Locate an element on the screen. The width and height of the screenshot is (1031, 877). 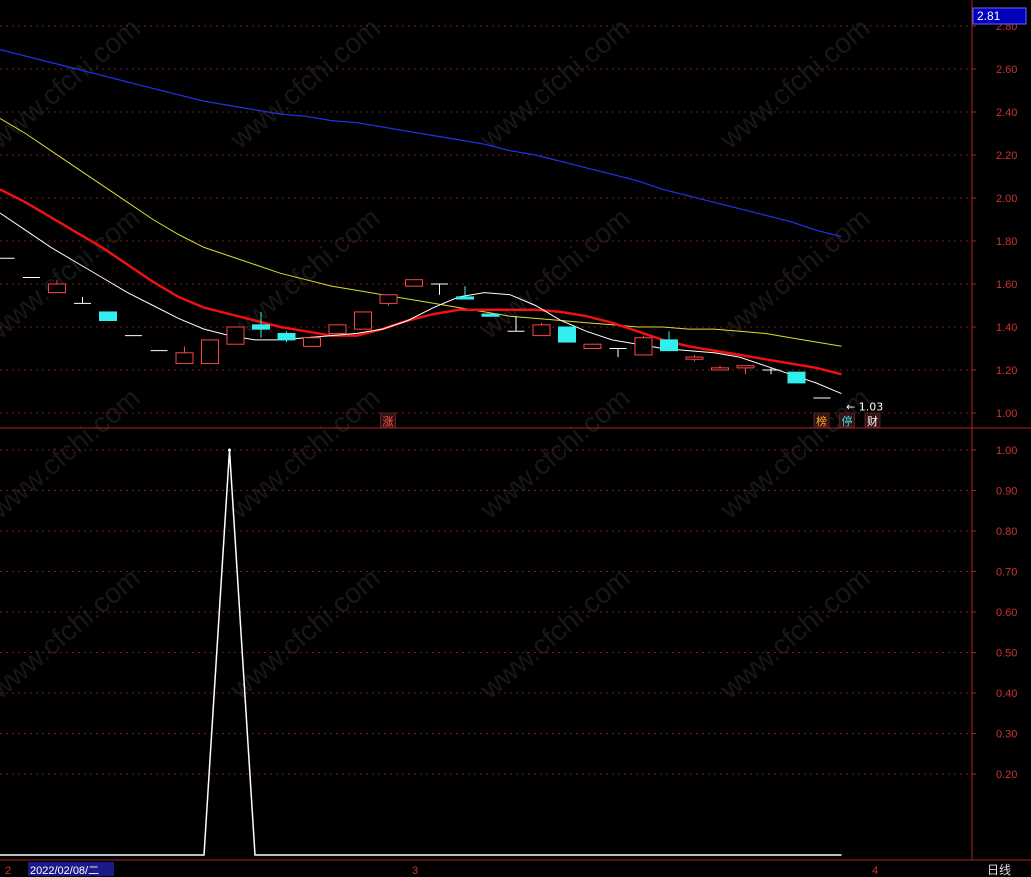
watermark-text-0: www.cfchi.com is located at coordinates (73, 83).